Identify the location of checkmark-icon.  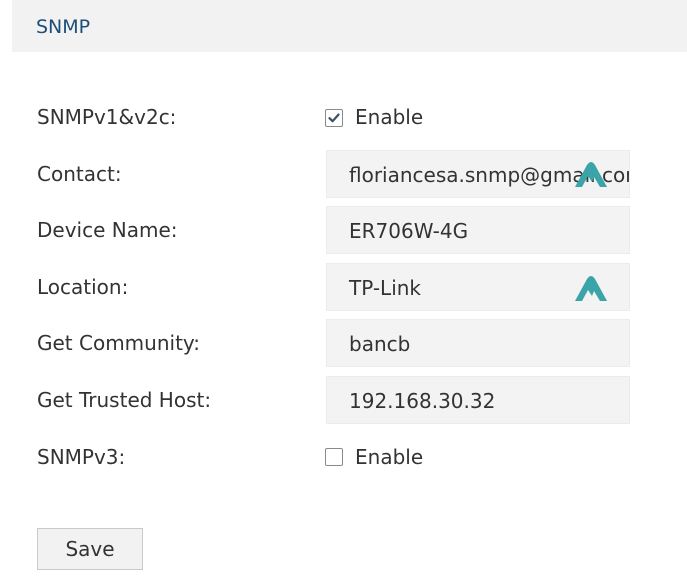
(334, 118).